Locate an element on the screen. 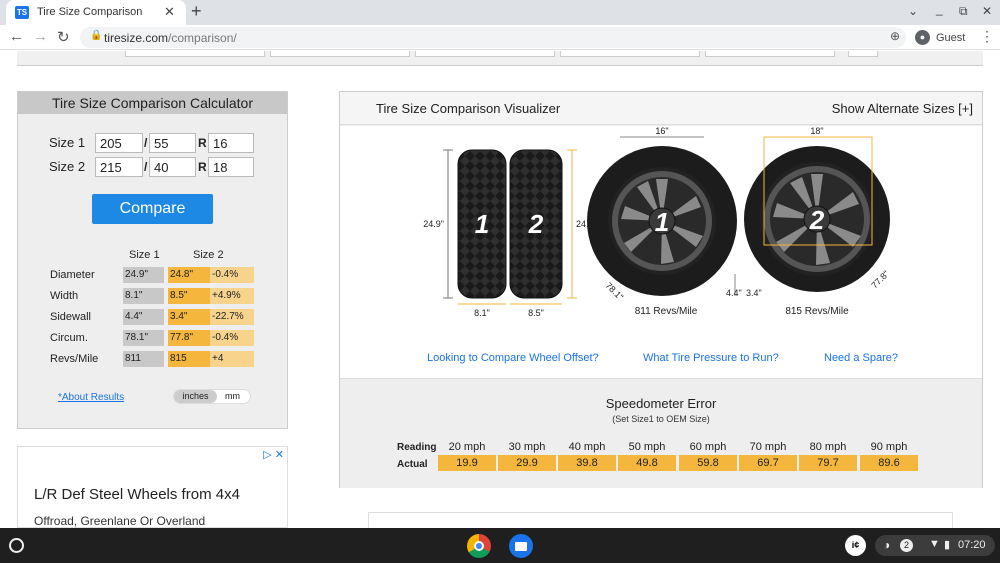  wifi-icon: ▼ is located at coordinates (934, 544).